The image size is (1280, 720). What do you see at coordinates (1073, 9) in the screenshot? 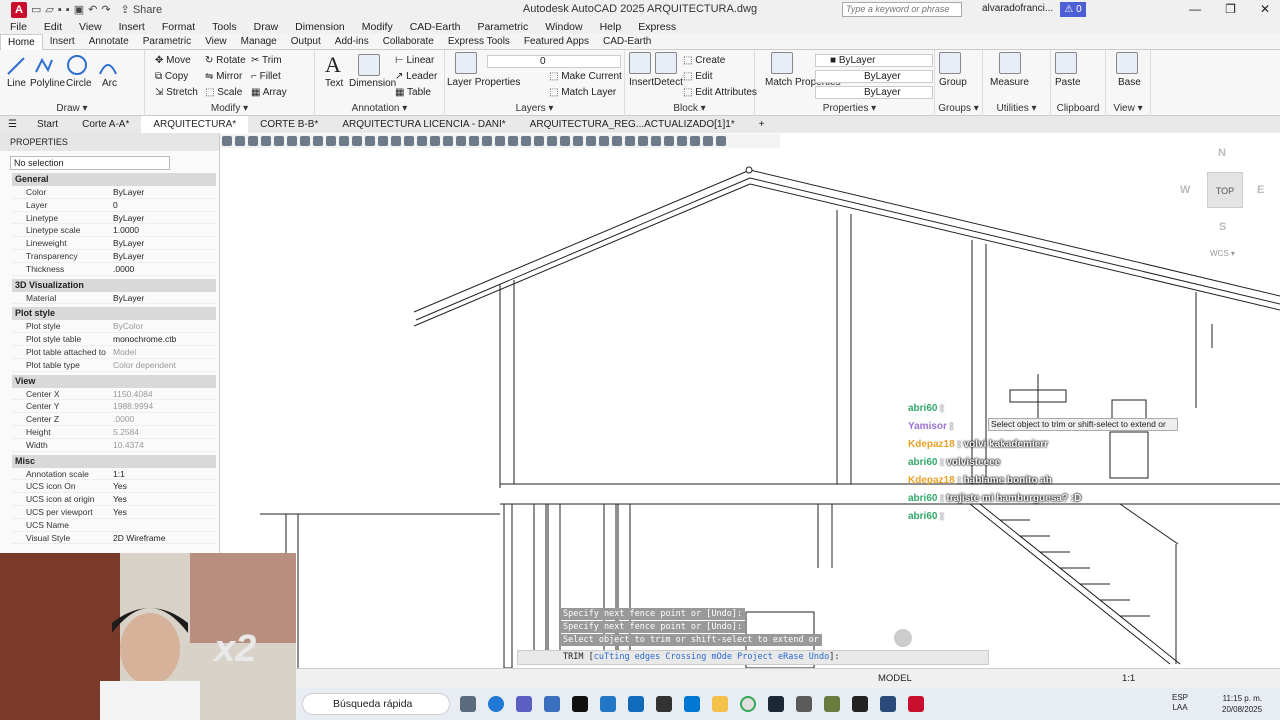
I see `alert-badge: ⚠ 0` at bounding box center [1073, 9].